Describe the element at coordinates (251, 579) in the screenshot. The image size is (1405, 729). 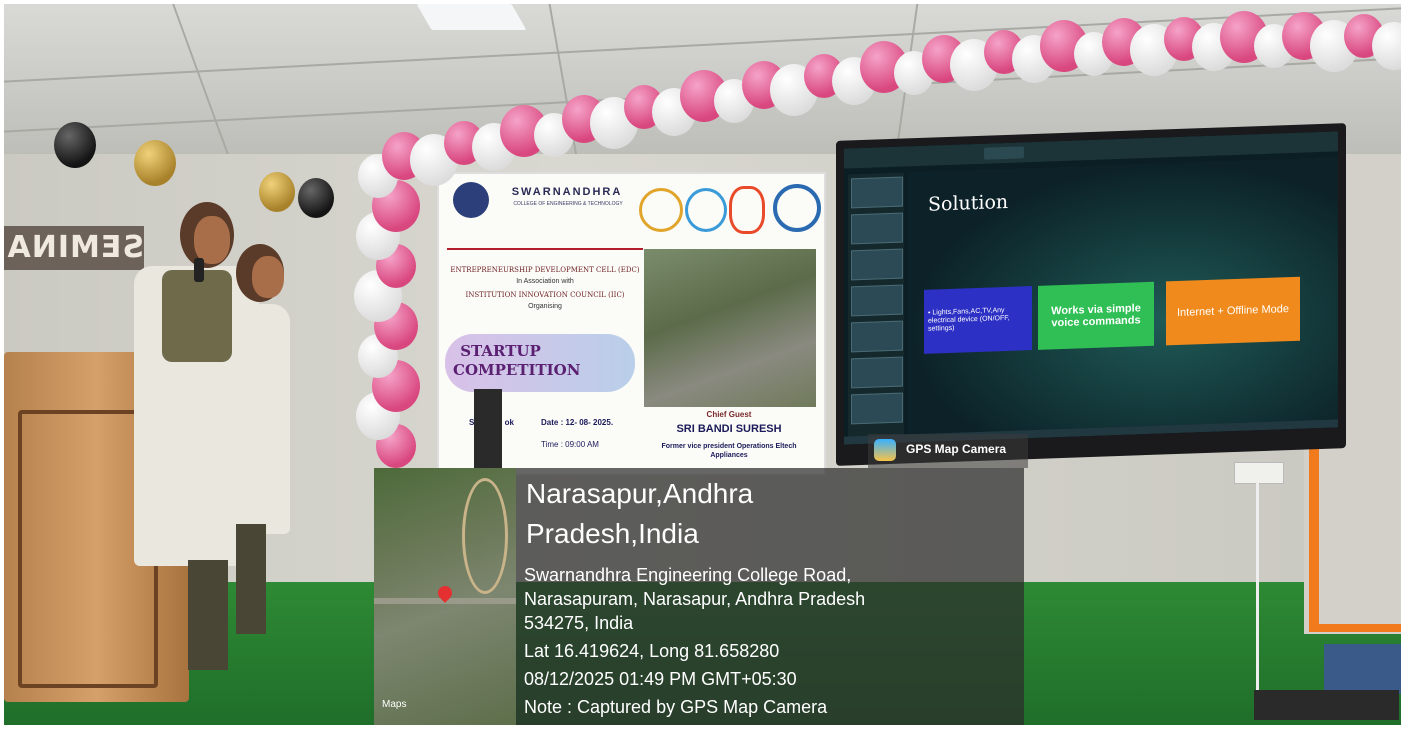
I see `student-legs` at that location.